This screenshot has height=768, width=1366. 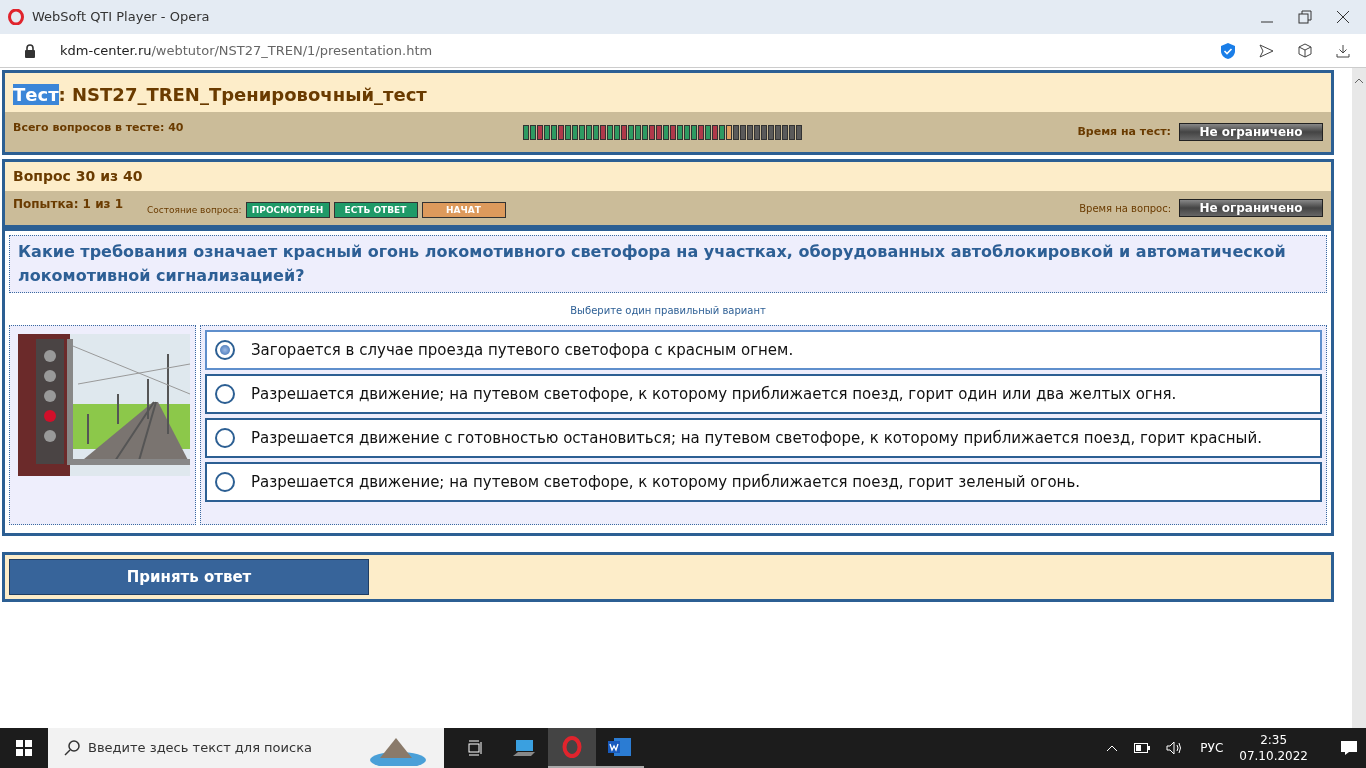 I want to click on clock-date: 07.10.2022, so click(x=1273, y=756).